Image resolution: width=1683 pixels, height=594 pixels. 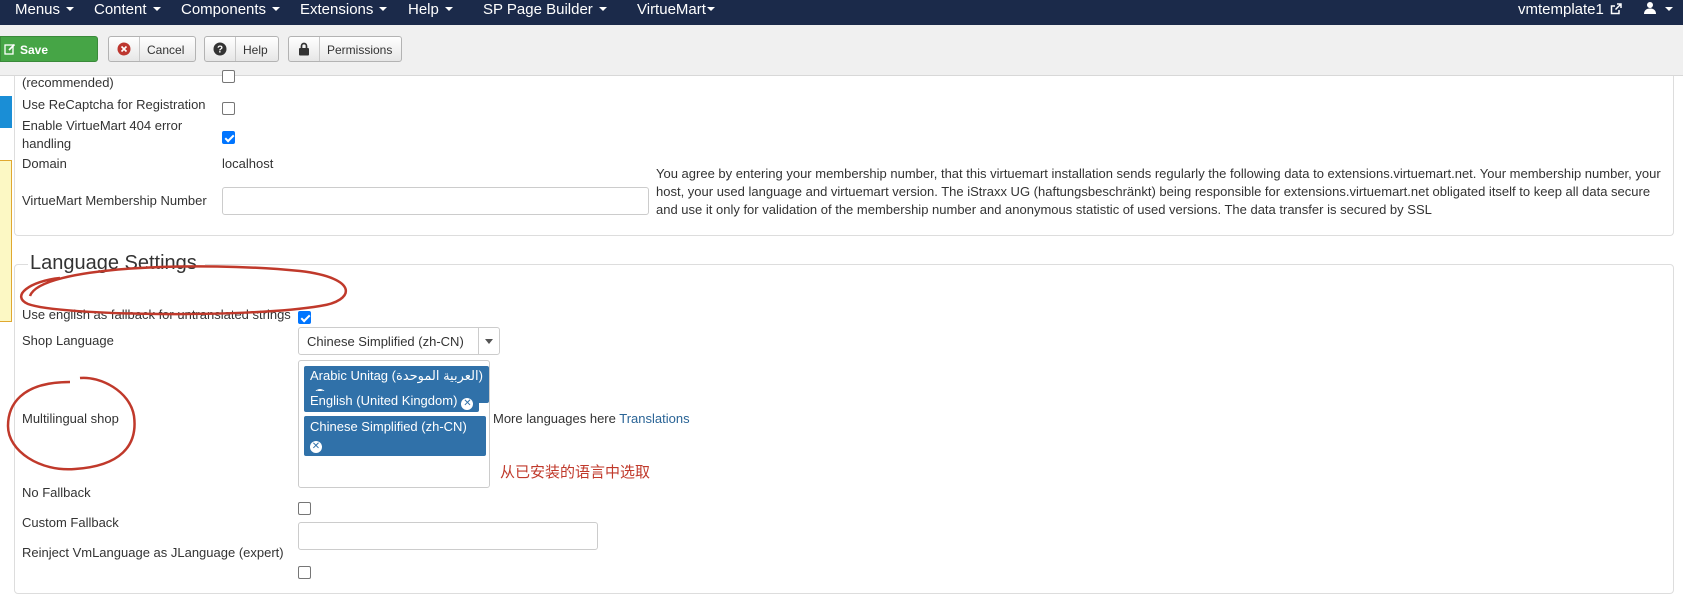 I want to click on site-link: vmtemplate1, so click(x=1570, y=9).